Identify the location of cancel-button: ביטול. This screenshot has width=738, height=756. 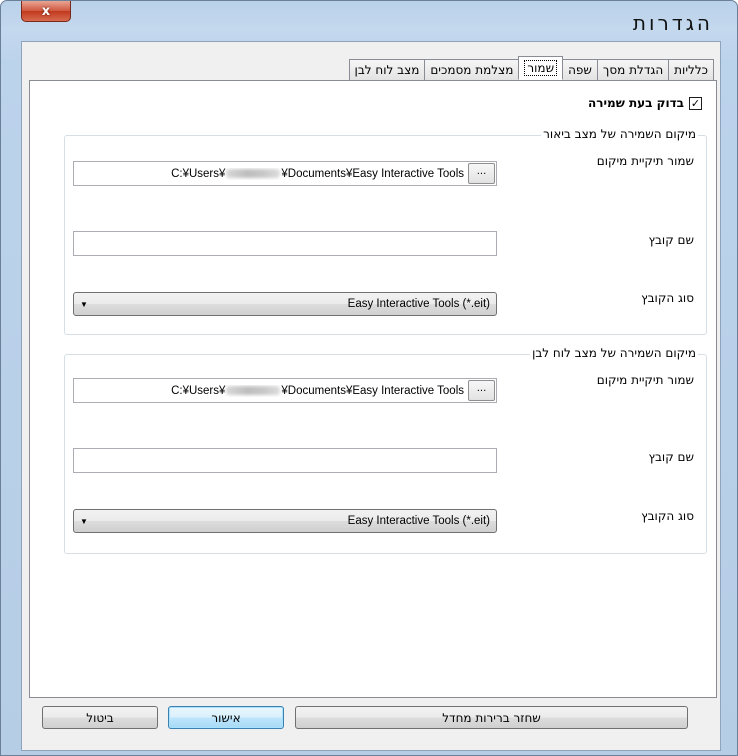
(100, 717).